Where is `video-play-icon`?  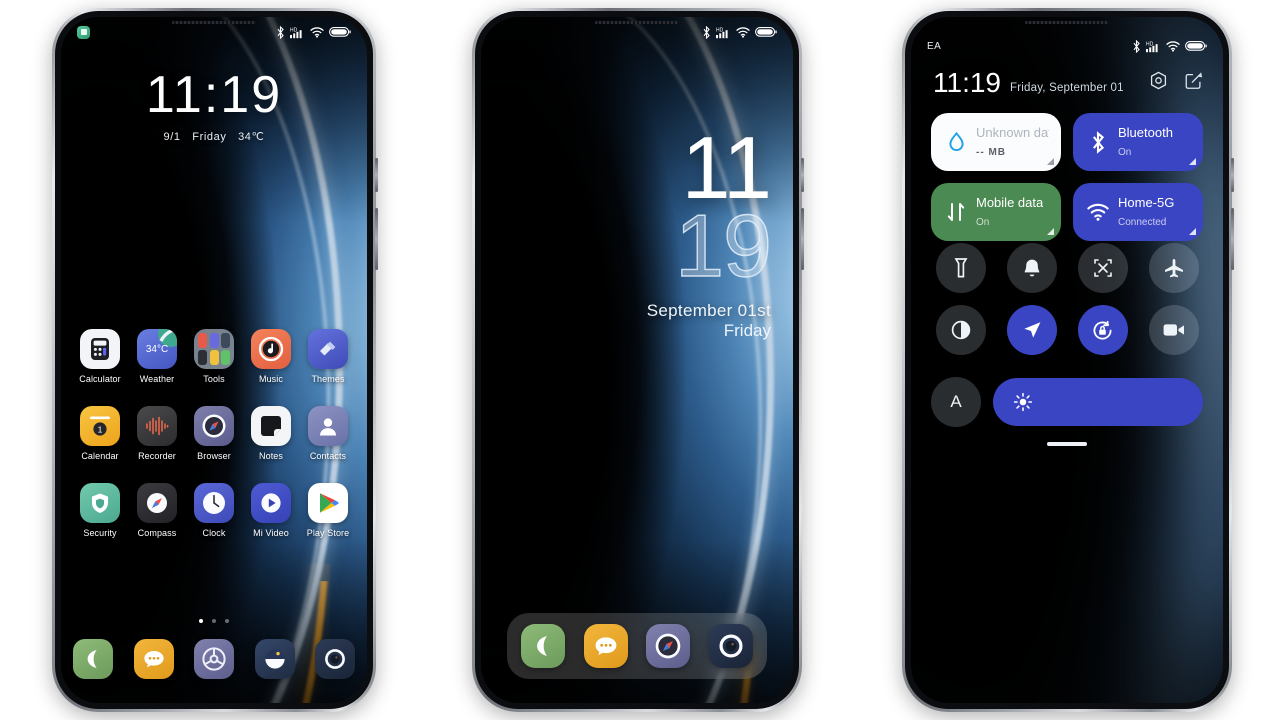
video-play-icon is located at coordinates (271, 503).